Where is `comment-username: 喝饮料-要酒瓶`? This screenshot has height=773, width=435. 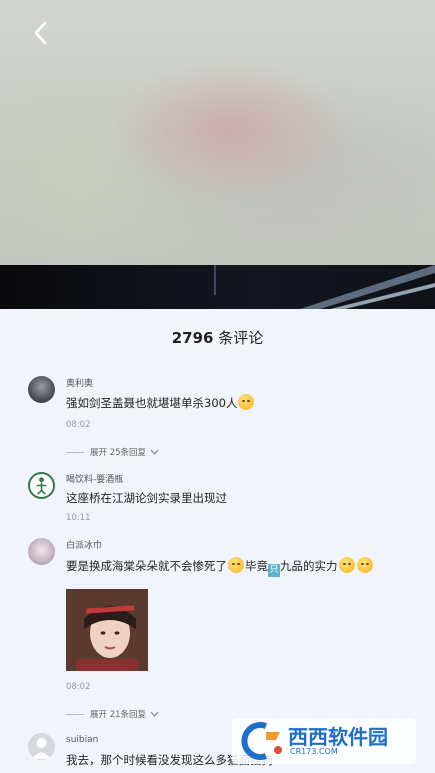 comment-username: 喝饮料-要酒瓶 is located at coordinates (94, 478).